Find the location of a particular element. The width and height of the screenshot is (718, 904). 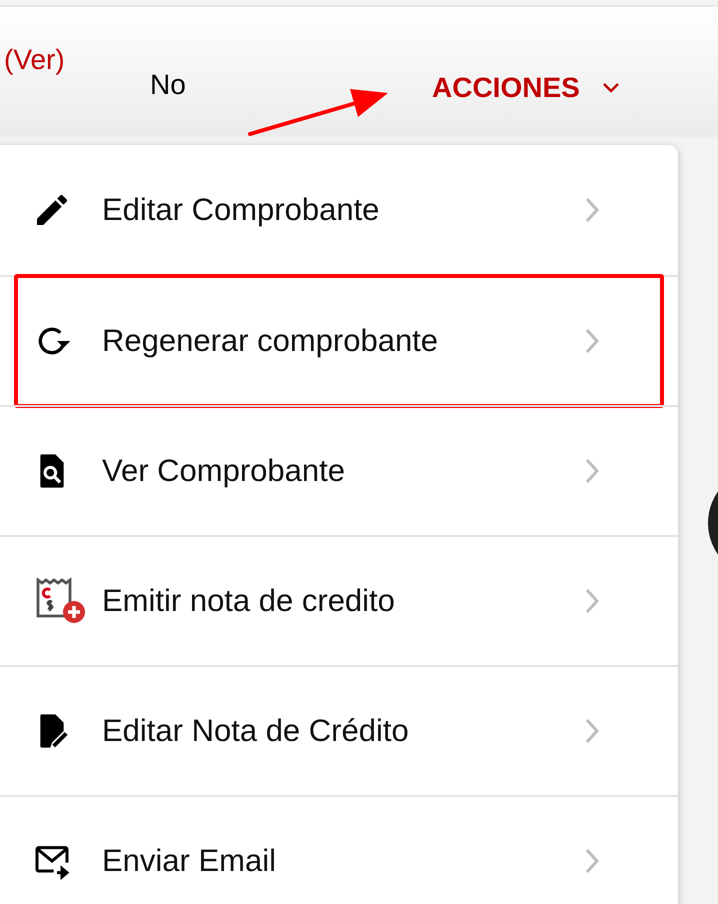

menu-item-label: Ver Comprobante is located at coordinates (224, 471).